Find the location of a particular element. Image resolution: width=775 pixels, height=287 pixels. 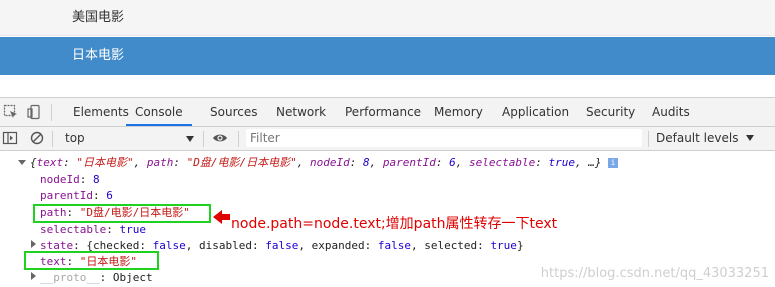

context-selector: top is located at coordinates (129, 138).